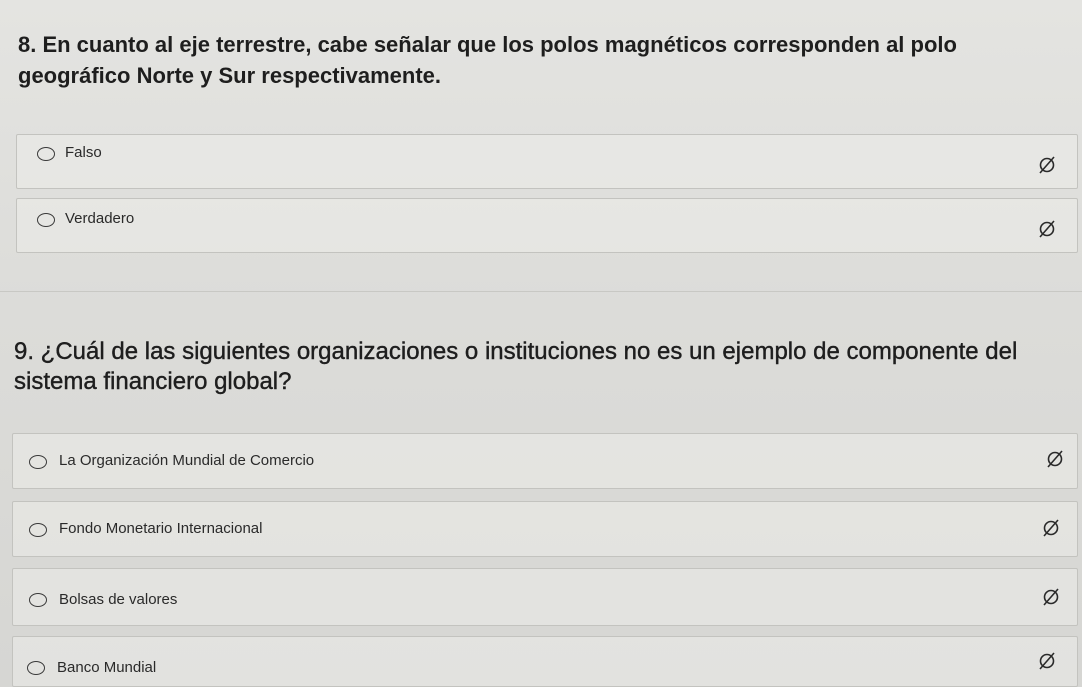  Describe the element at coordinates (545, 597) in the screenshot. I see `option-bolsas: Bolsas de valores` at that location.